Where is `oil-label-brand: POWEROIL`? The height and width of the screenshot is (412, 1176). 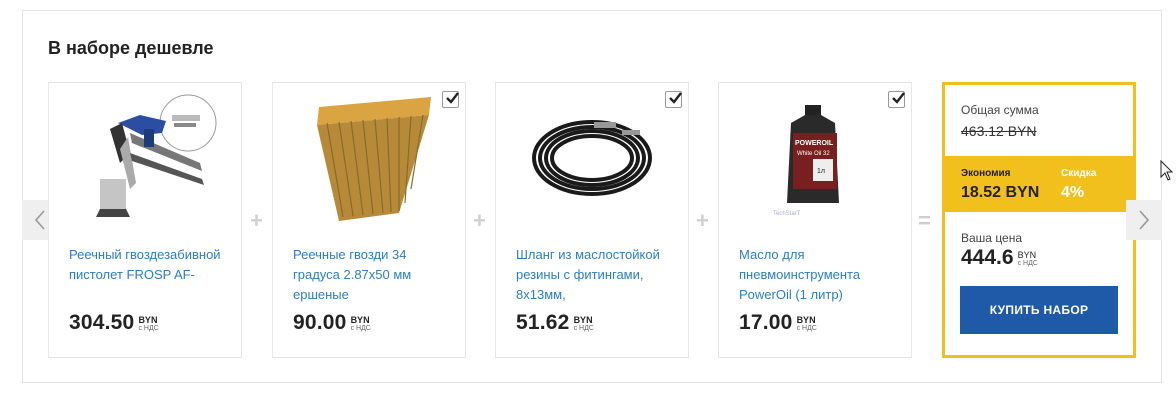 oil-label-brand: POWEROIL is located at coordinates (814, 143).